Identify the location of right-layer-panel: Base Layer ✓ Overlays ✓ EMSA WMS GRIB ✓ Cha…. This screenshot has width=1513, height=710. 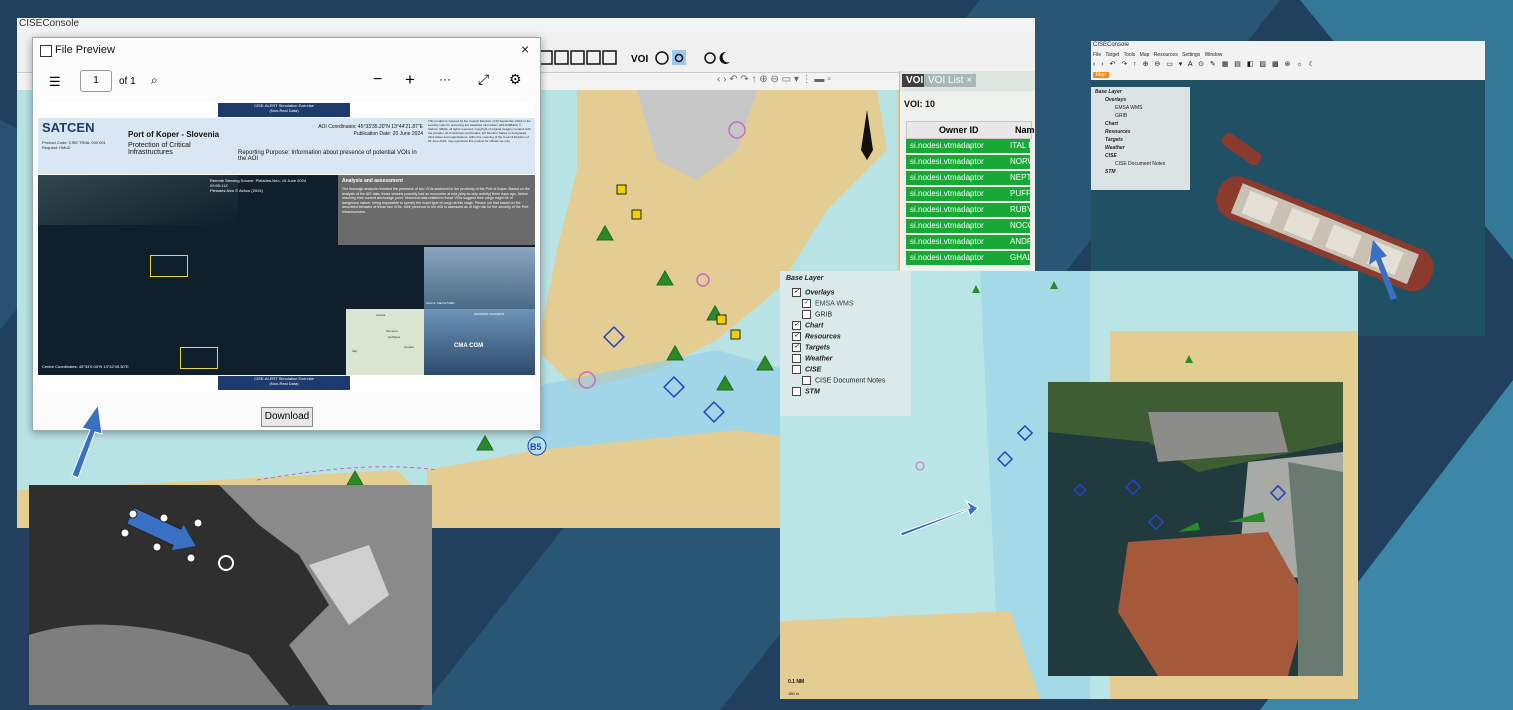
(845, 343).